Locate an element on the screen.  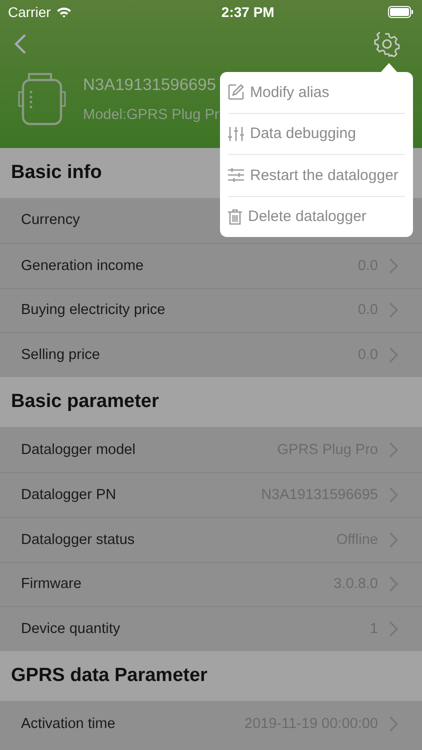
edit-icon is located at coordinates (236, 92).